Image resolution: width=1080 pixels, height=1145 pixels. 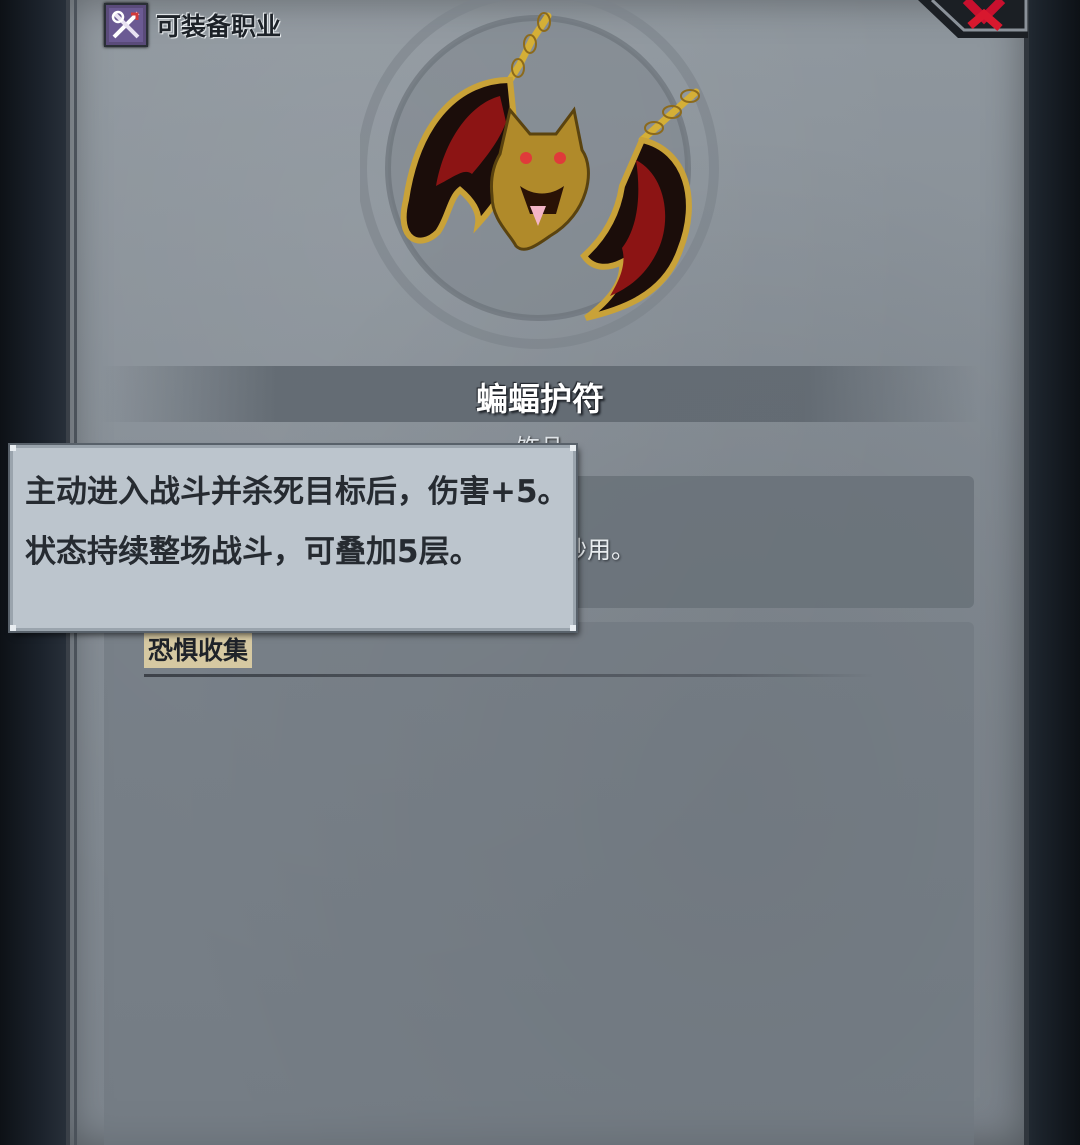 I want to click on item-name: 蝙蝠护符, so click(x=539, y=399).